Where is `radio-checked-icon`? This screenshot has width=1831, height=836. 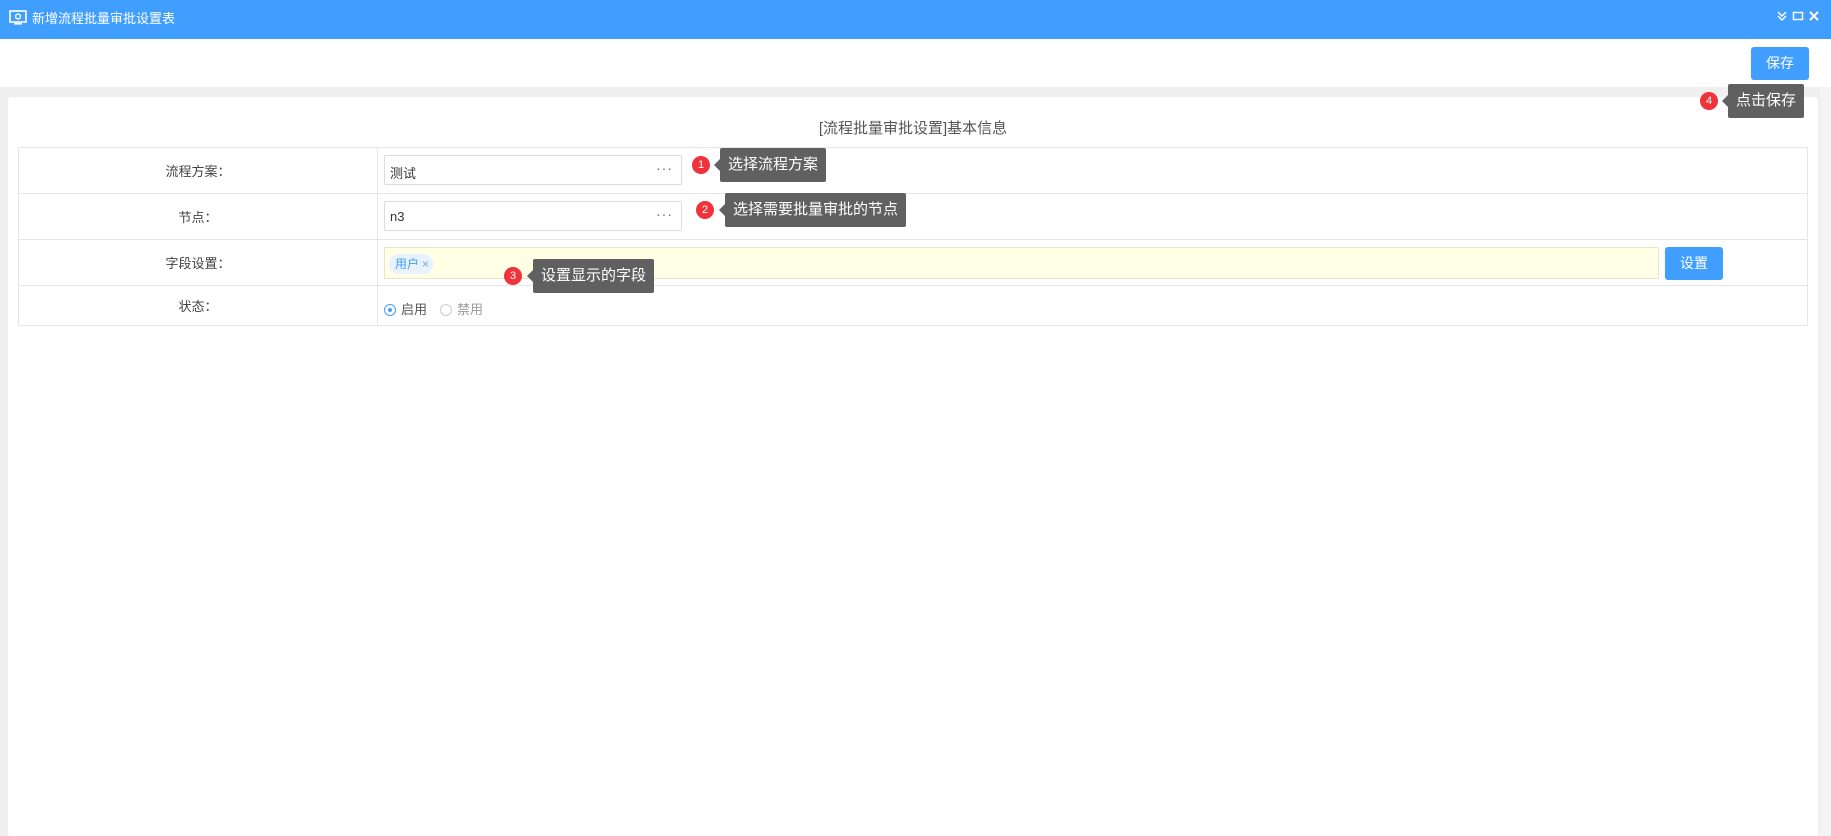 radio-checked-icon is located at coordinates (390, 310).